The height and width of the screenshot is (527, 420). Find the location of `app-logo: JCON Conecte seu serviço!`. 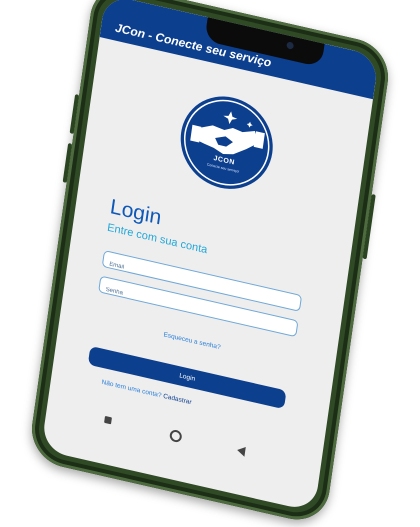

app-logo: JCON Conecte seu serviço! is located at coordinates (226, 143).